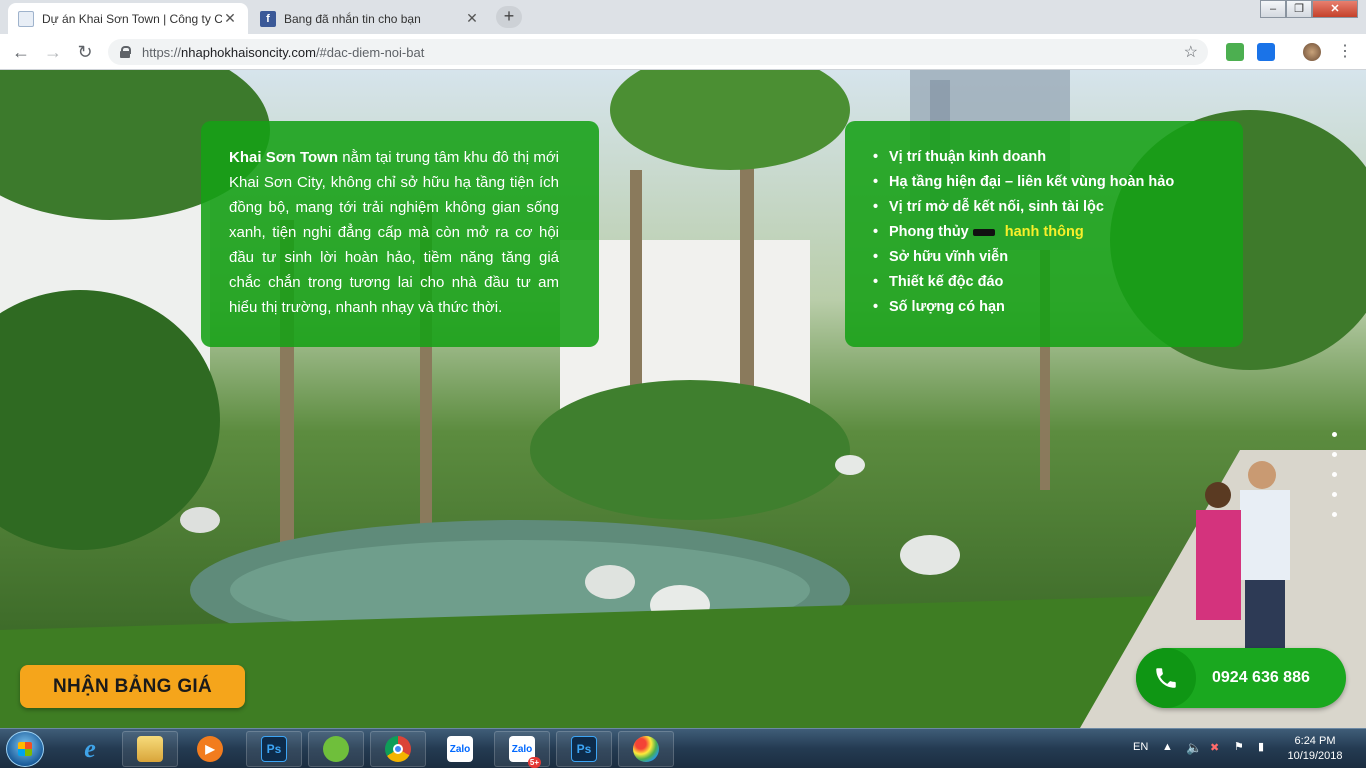 The width and height of the screenshot is (1366, 768). I want to click on taskbar-folder, so click(150, 749).